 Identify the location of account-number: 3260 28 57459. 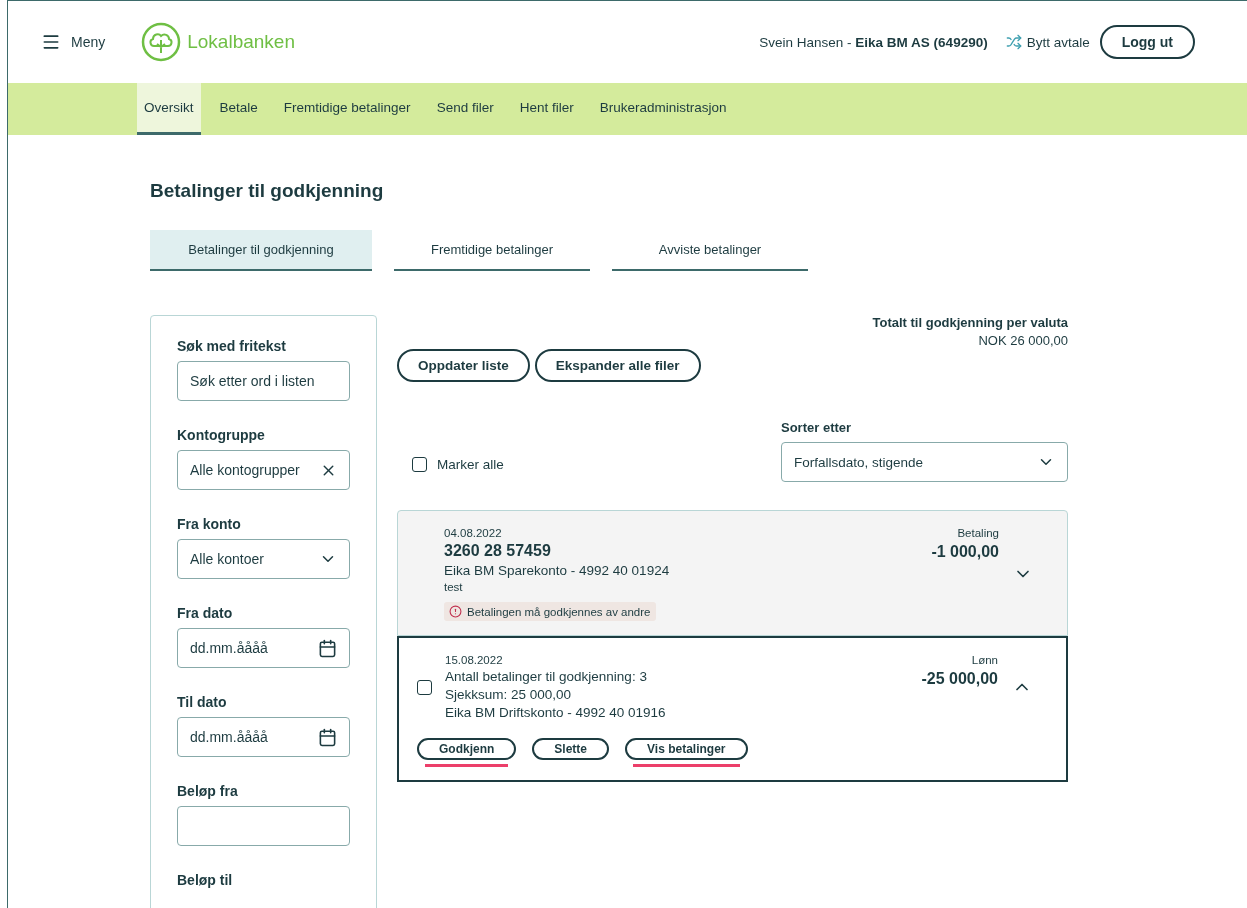
(498, 551).